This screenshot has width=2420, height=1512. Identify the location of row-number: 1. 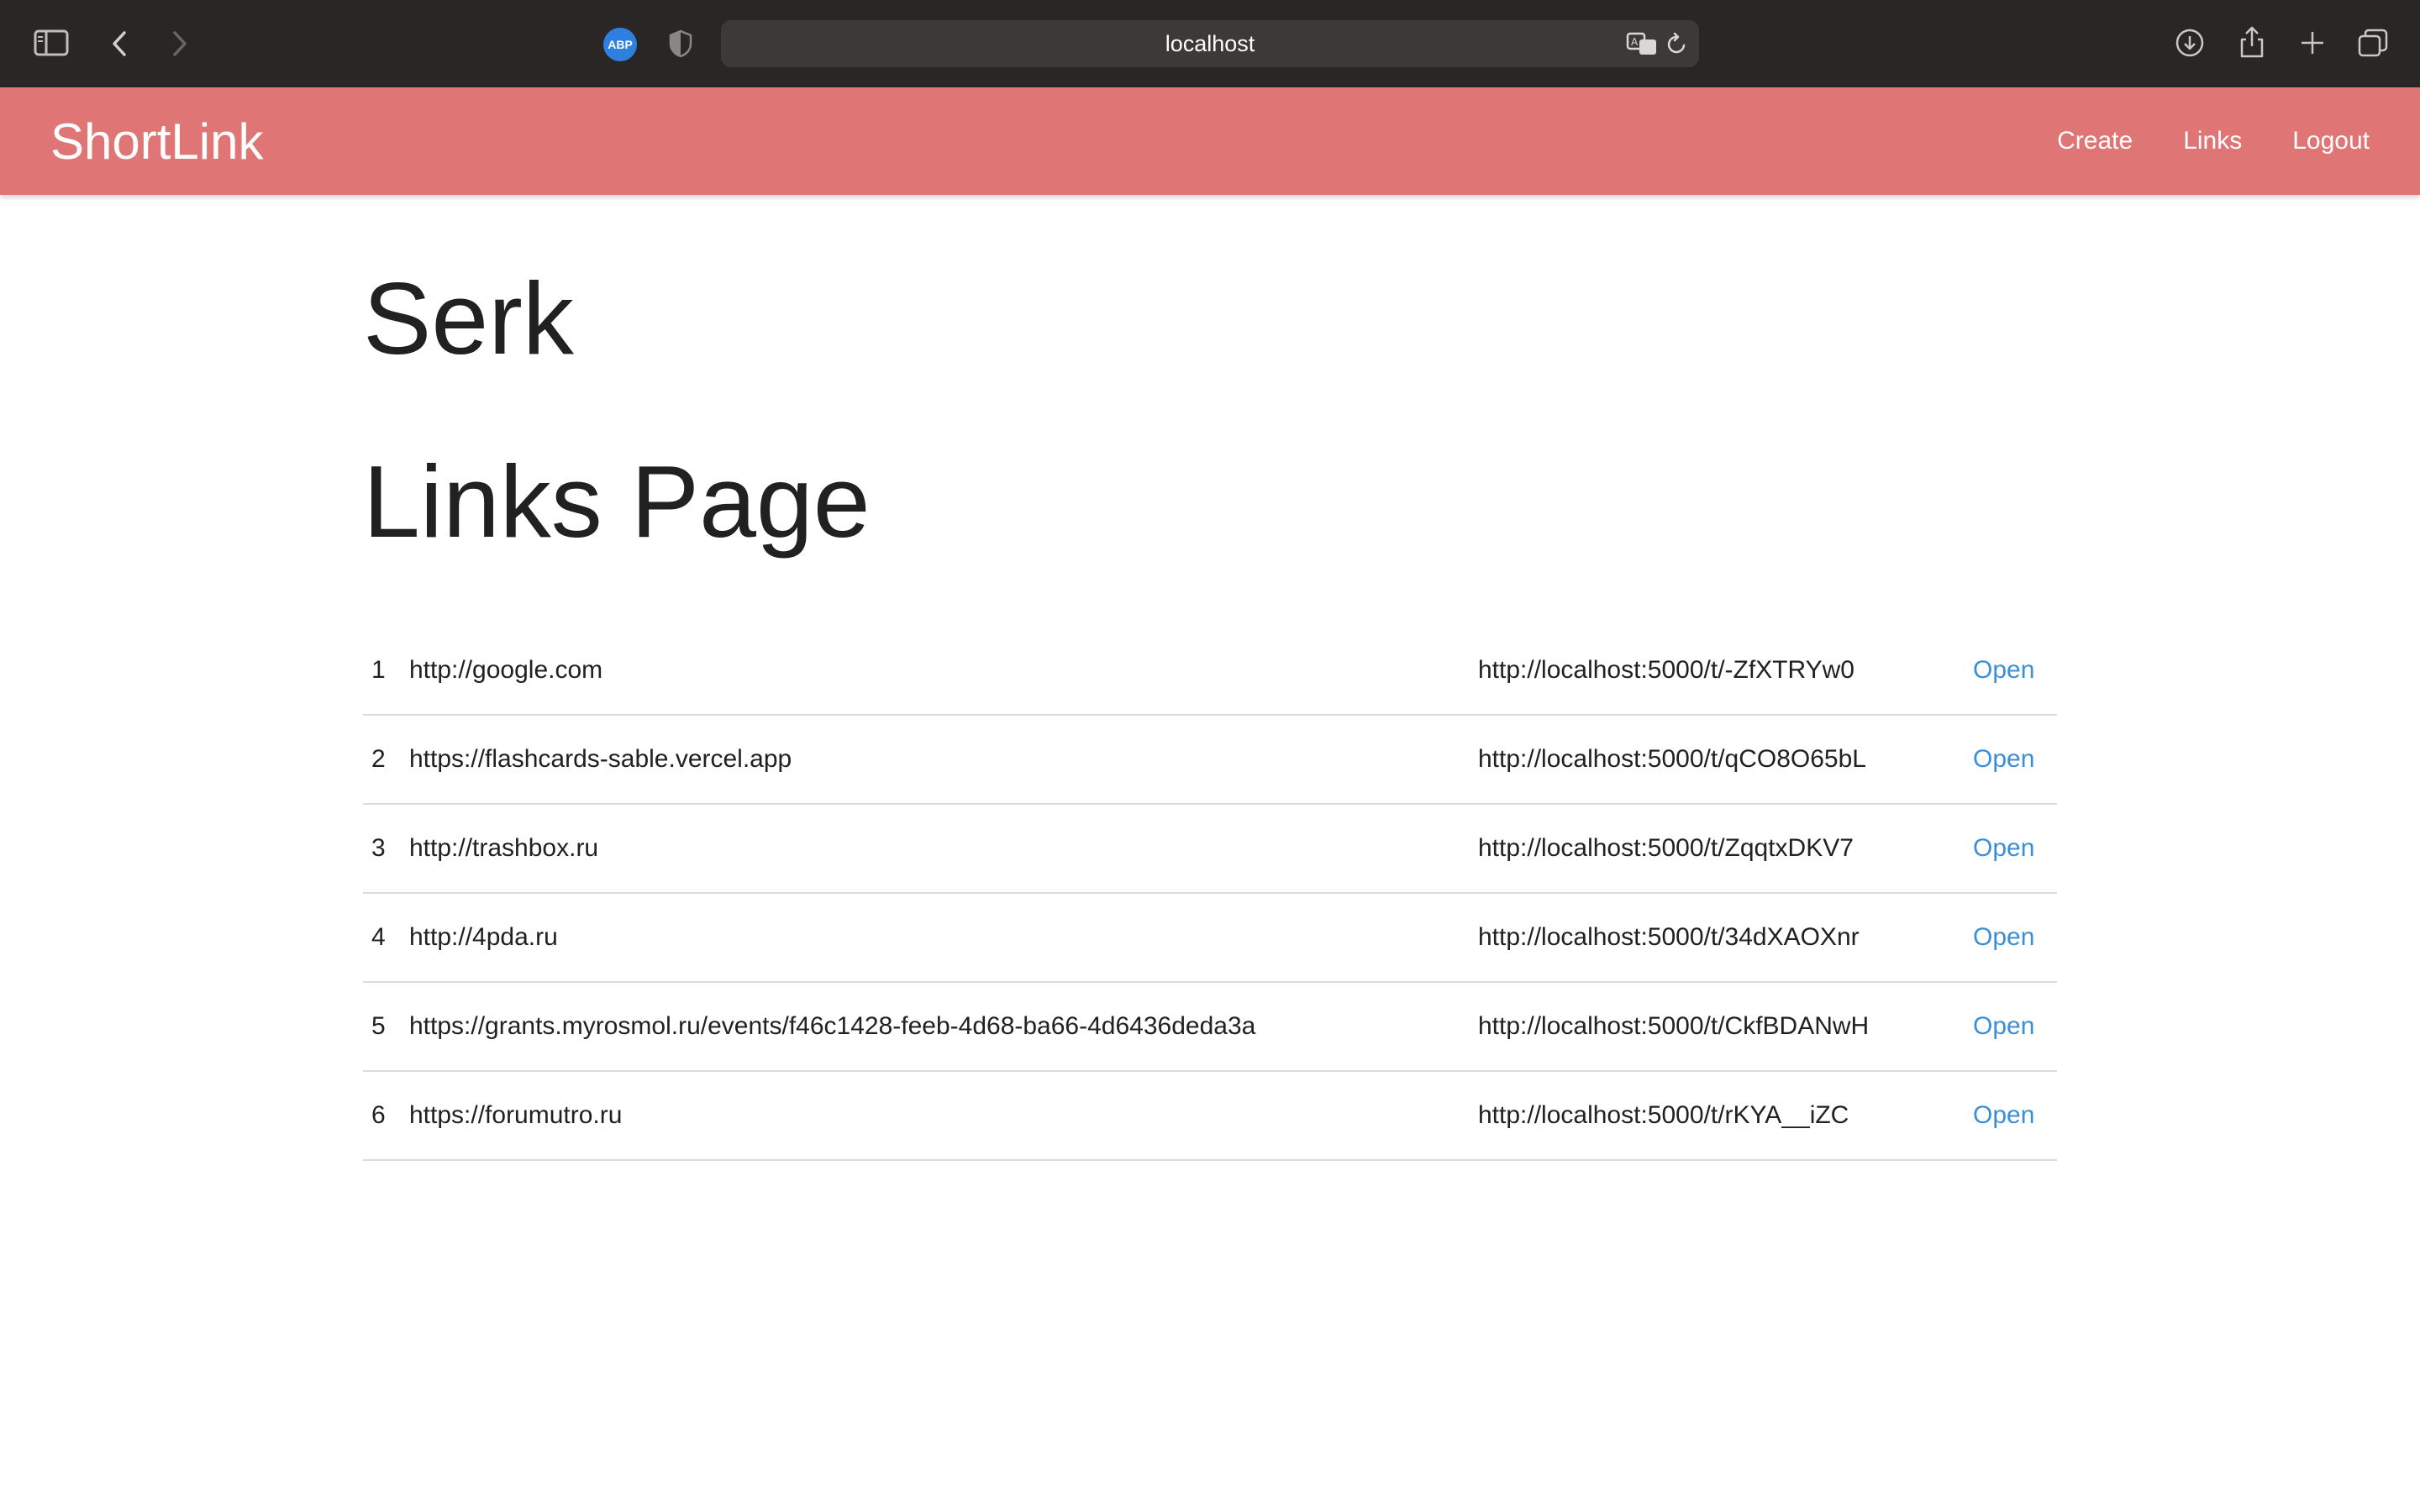
(378, 670).